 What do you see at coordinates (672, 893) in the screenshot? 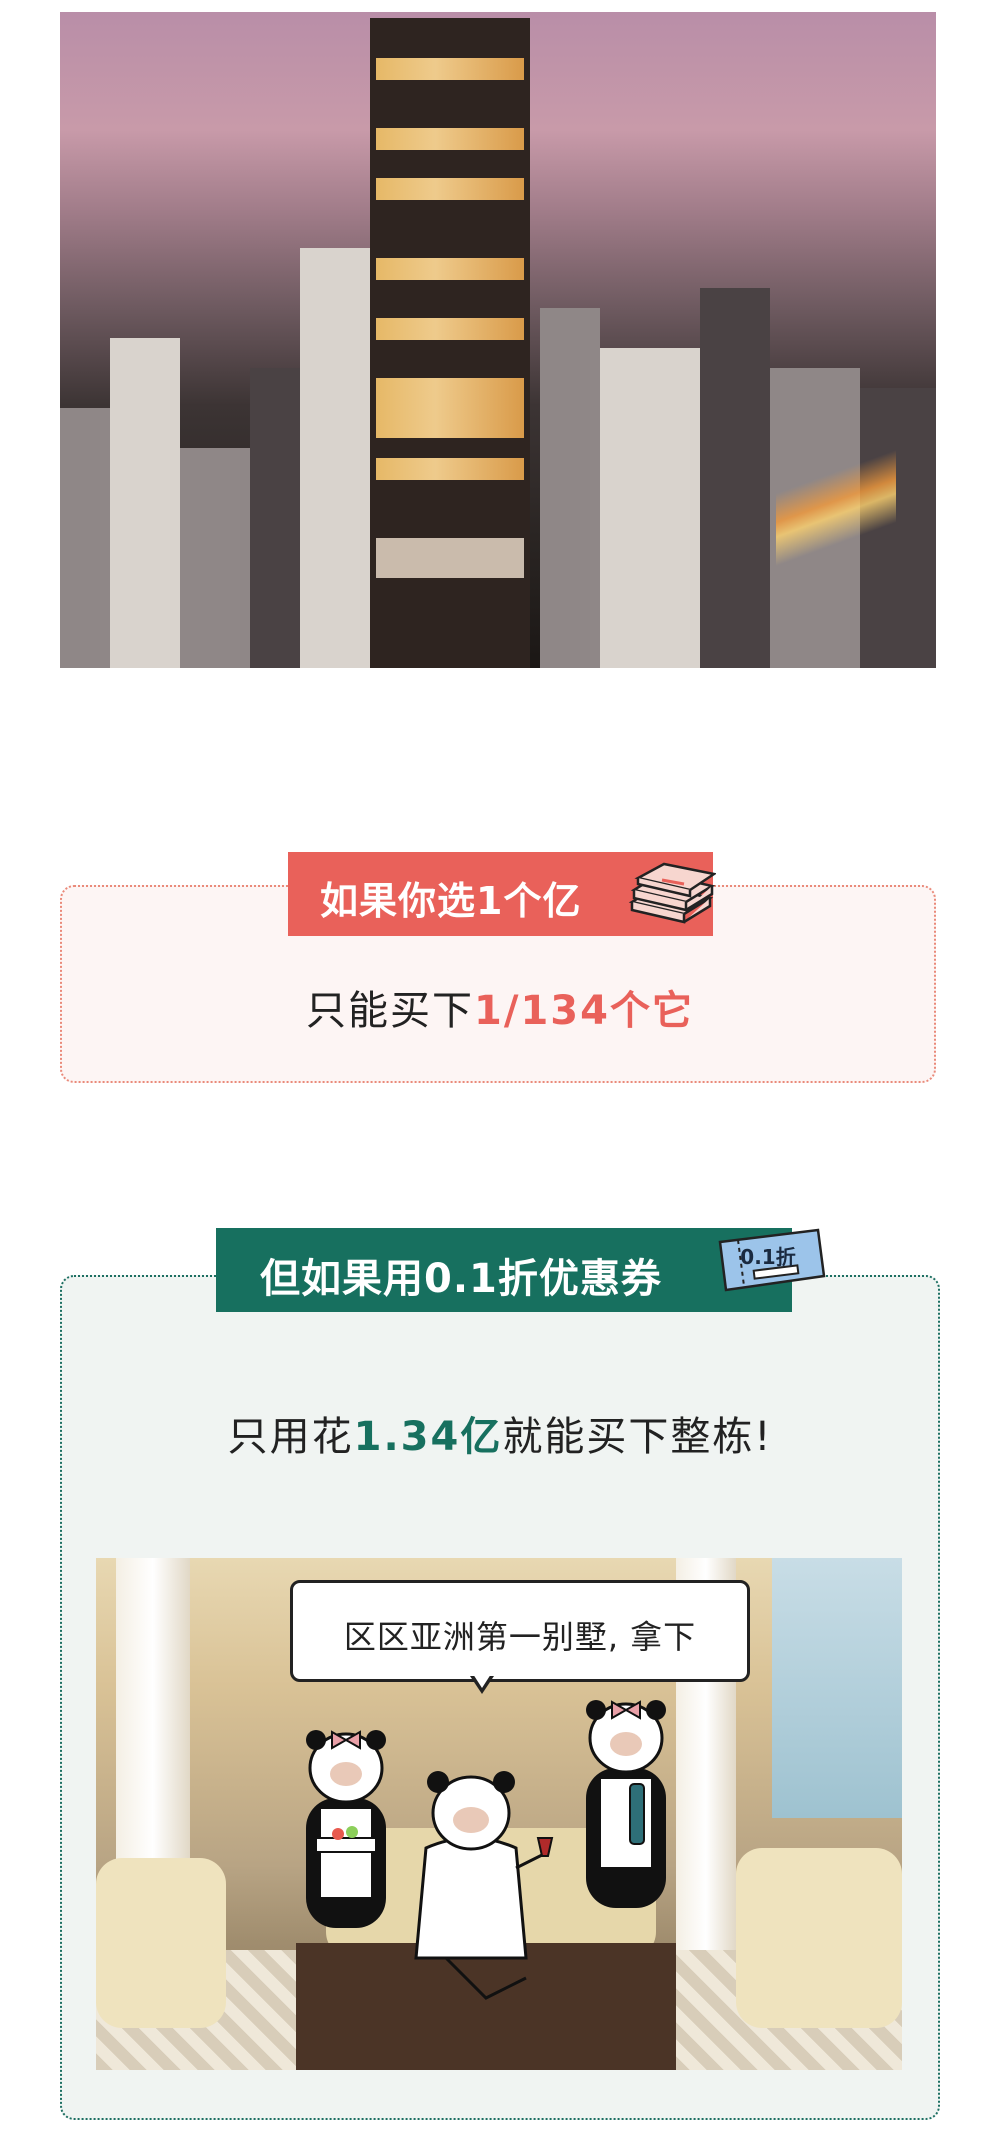
I see `money-stack-icon` at bounding box center [672, 893].